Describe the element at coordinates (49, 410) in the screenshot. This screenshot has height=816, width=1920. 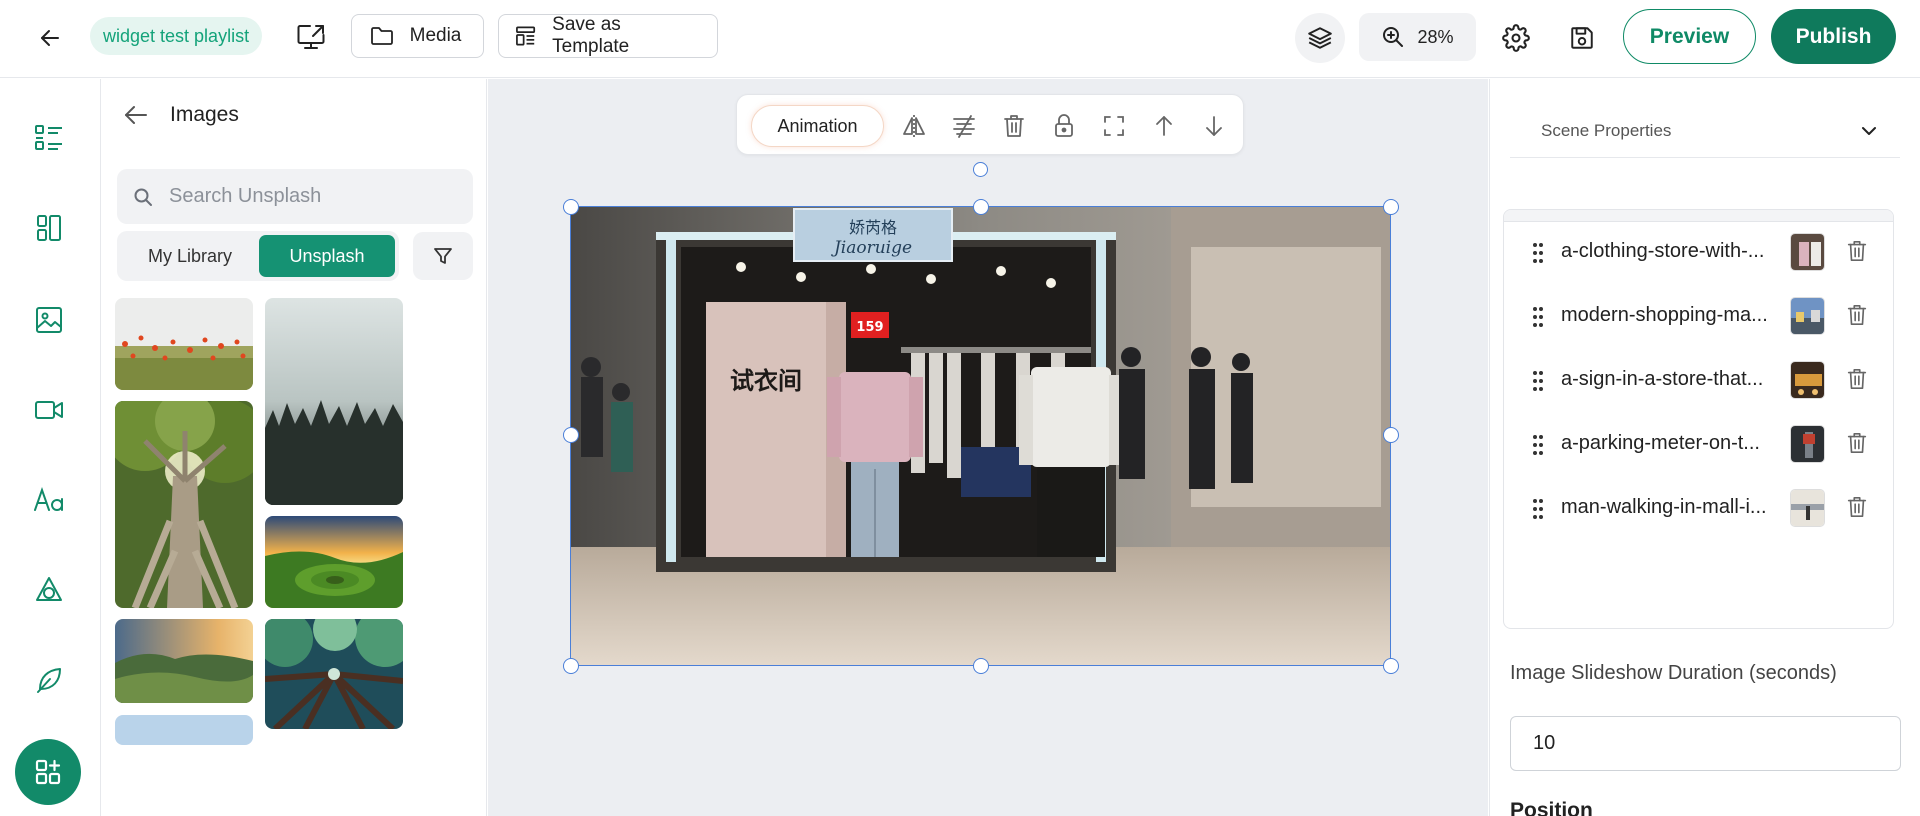
I see `rail-item-videos` at that location.